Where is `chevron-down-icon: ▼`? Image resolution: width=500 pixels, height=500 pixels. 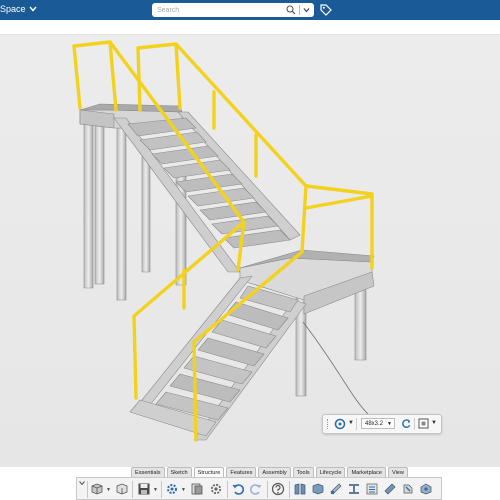 chevron-down-icon: ▼ is located at coordinates (389, 424).